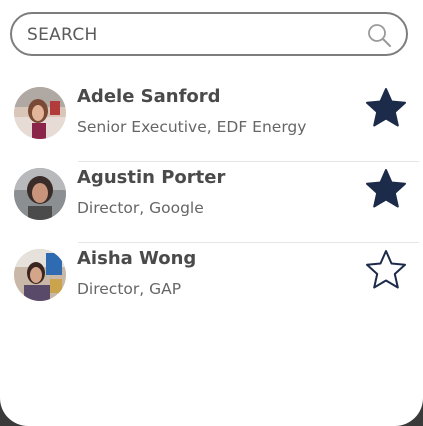 This screenshot has width=423, height=426. What do you see at coordinates (192, 127) in the screenshot?
I see `contact-role: Senior Executive, EDF Energy` at bounding box center [192, 127].